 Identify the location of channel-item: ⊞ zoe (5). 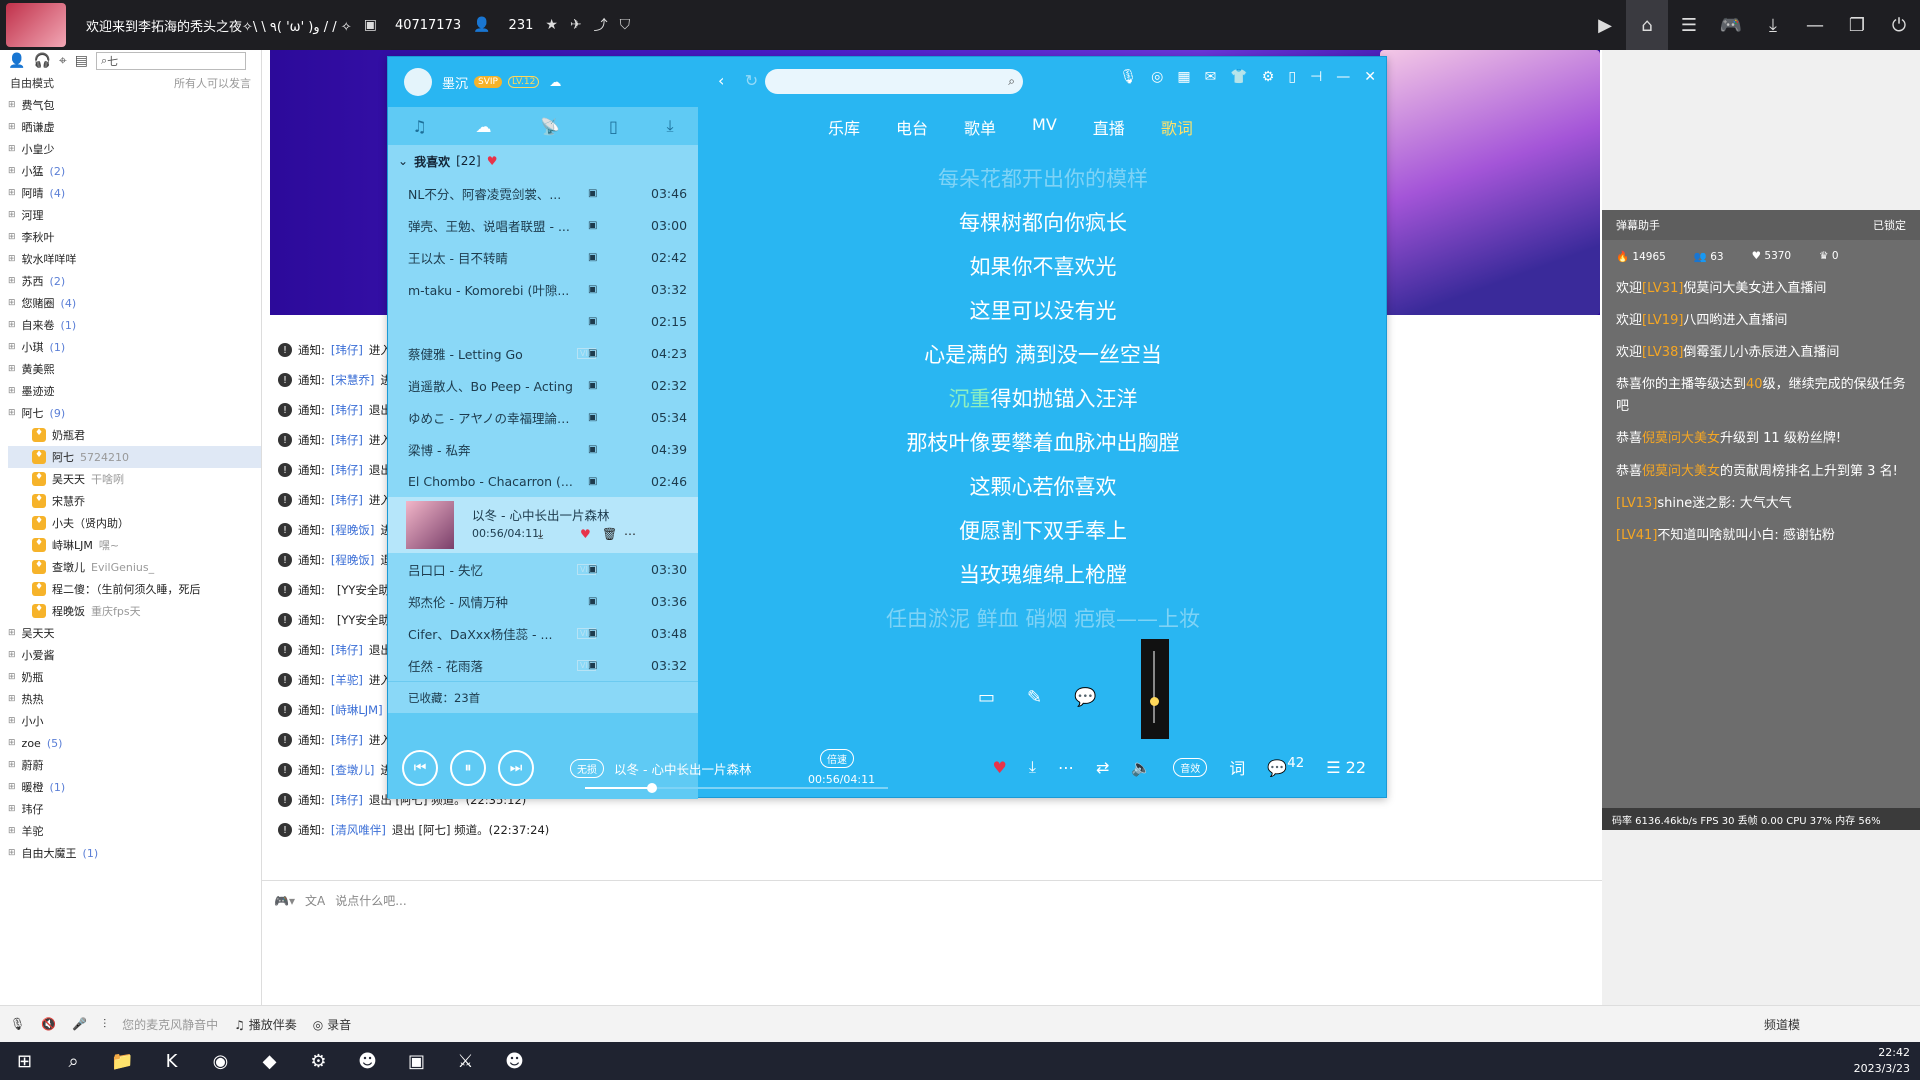
(134, 743).